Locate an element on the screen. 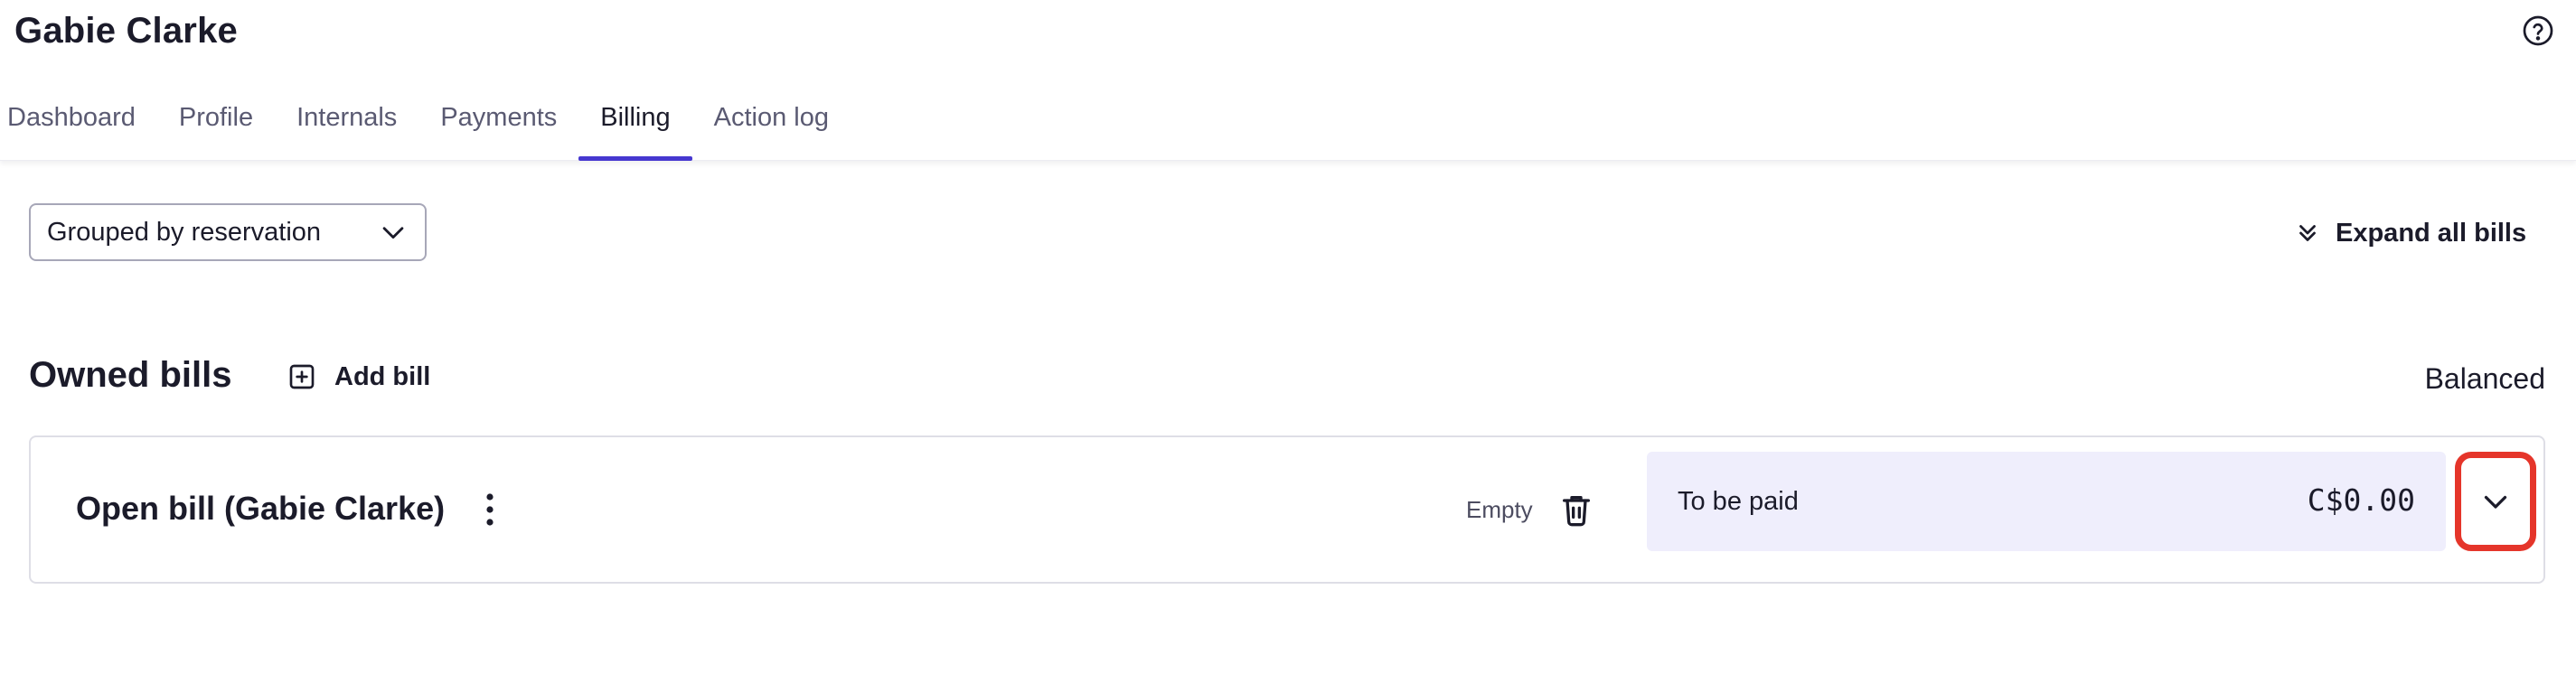 The width and height of the screenshot is (2576, 674). add-bill-label: Add bill is located at coordinates (383, 376).